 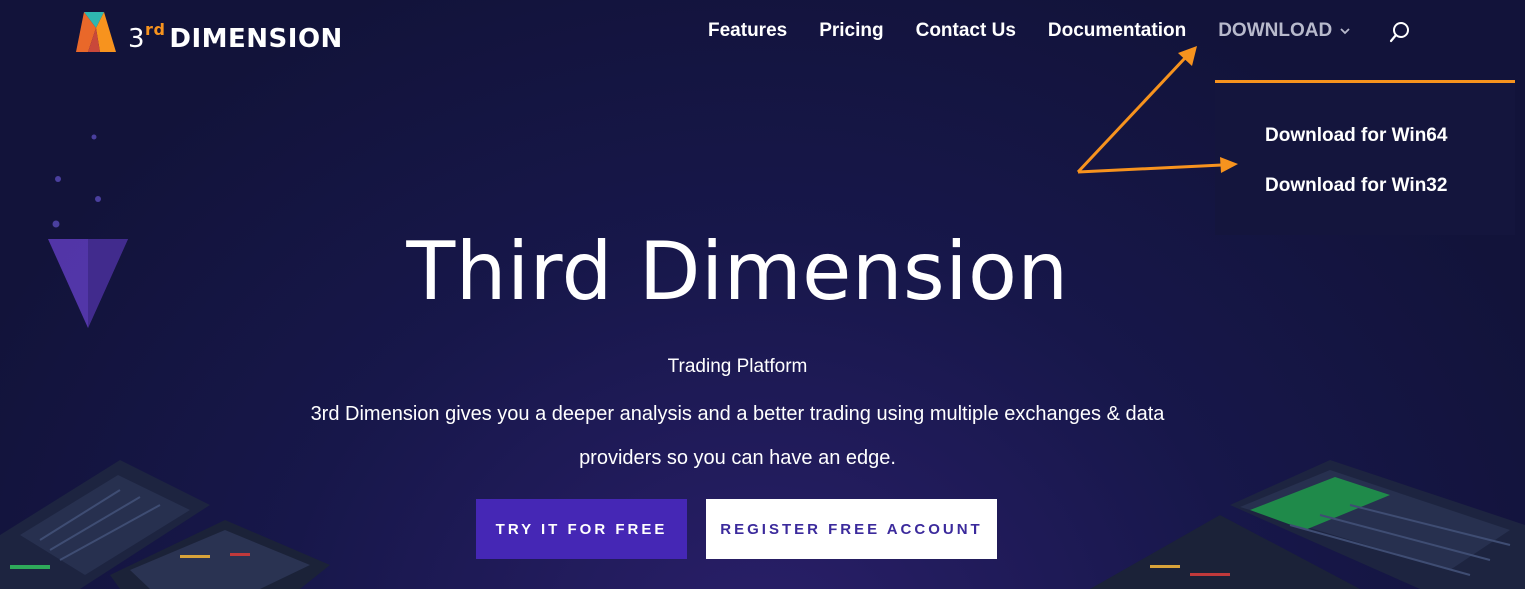 What do you see at coordinates (1356, 136) in the screenshot?
I see `download-win64-link: Download for Win64` at bounding box center [1356, 136].